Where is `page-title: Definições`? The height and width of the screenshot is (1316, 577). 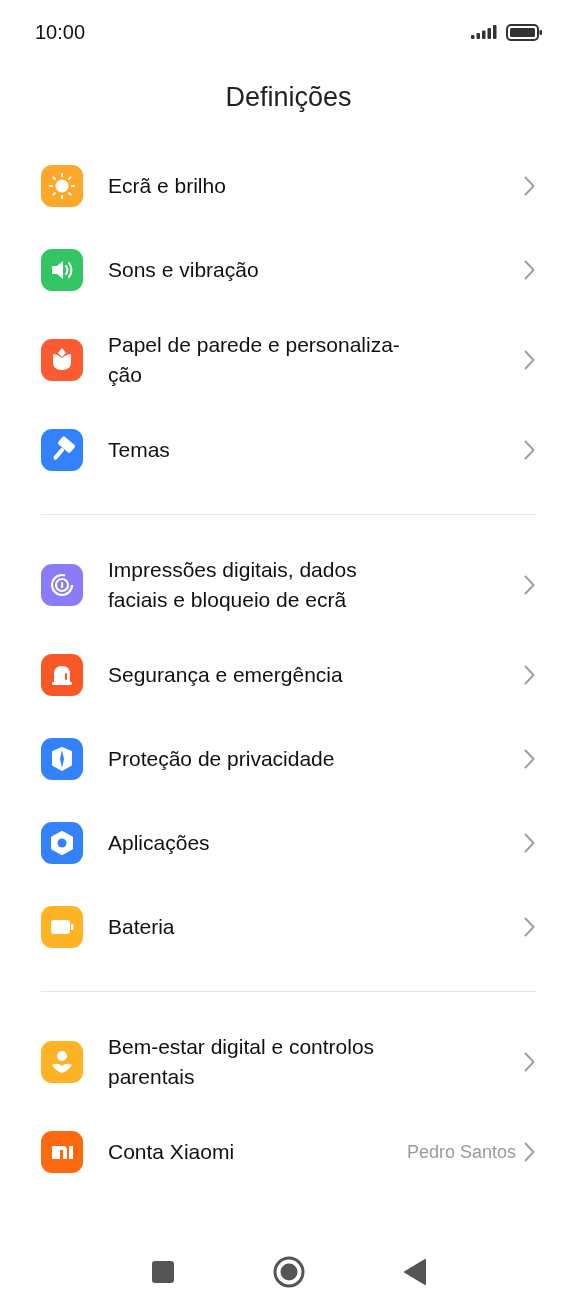 page-title: Definições is located at coordinates (288, 97).